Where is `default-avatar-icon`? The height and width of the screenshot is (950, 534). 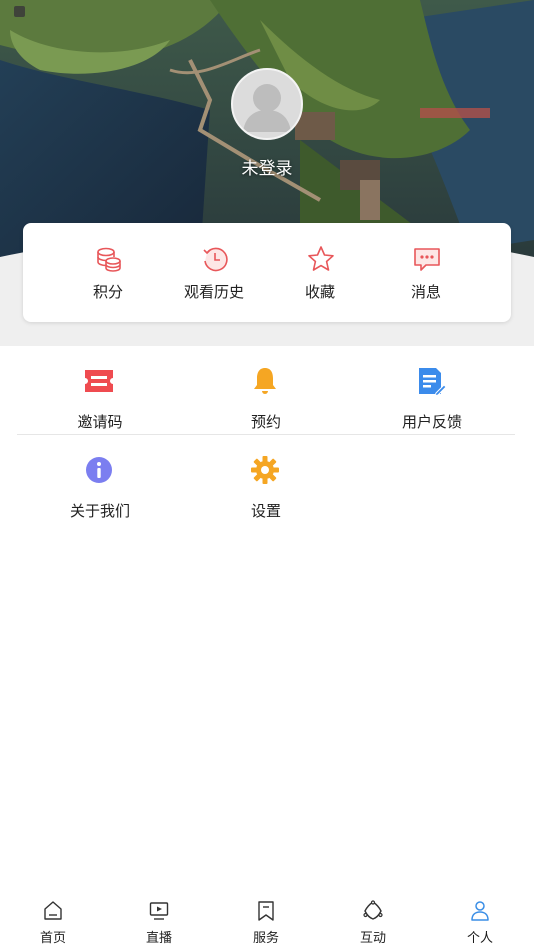
default-avatar-icon is located at coordinates (267, 108).